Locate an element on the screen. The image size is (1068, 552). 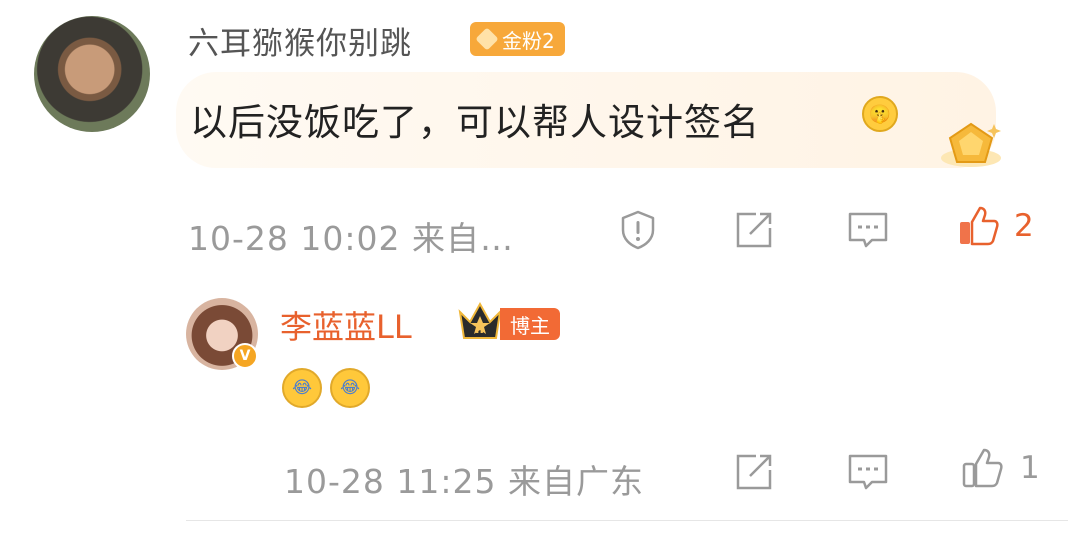
reply-source: 来自广东 is located at coordinates (575, 481).